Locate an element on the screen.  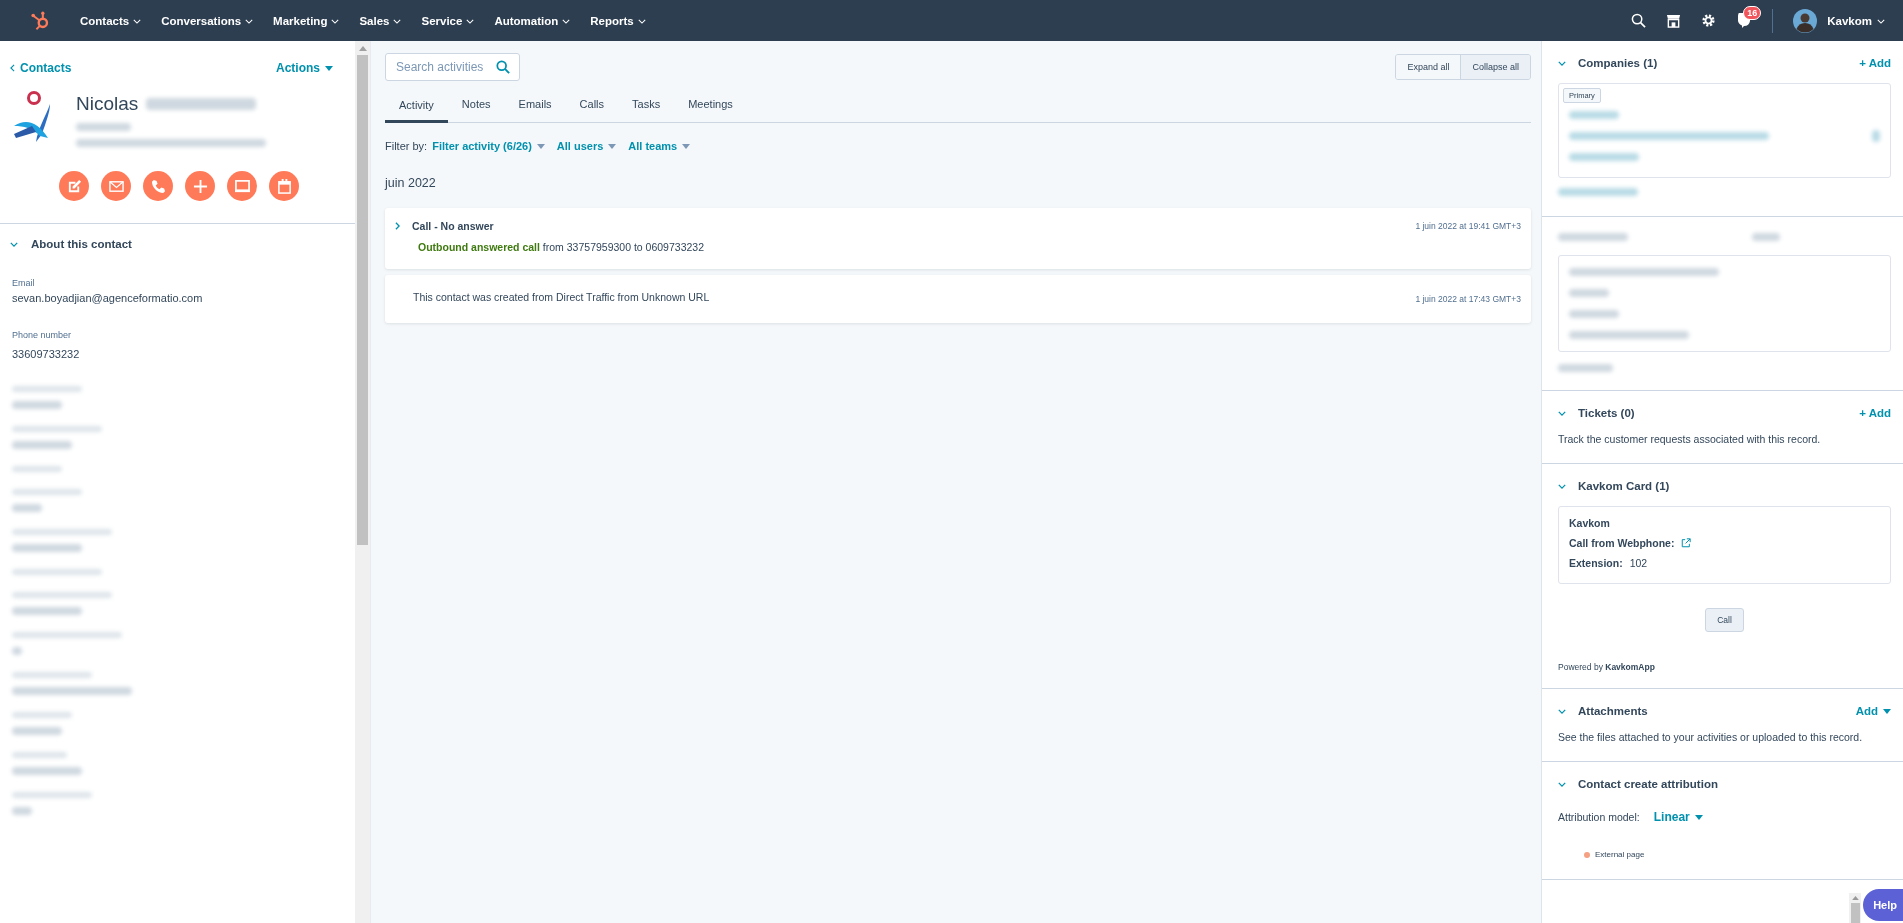
field-label: Extension: is located at coordinates (1596, 563).